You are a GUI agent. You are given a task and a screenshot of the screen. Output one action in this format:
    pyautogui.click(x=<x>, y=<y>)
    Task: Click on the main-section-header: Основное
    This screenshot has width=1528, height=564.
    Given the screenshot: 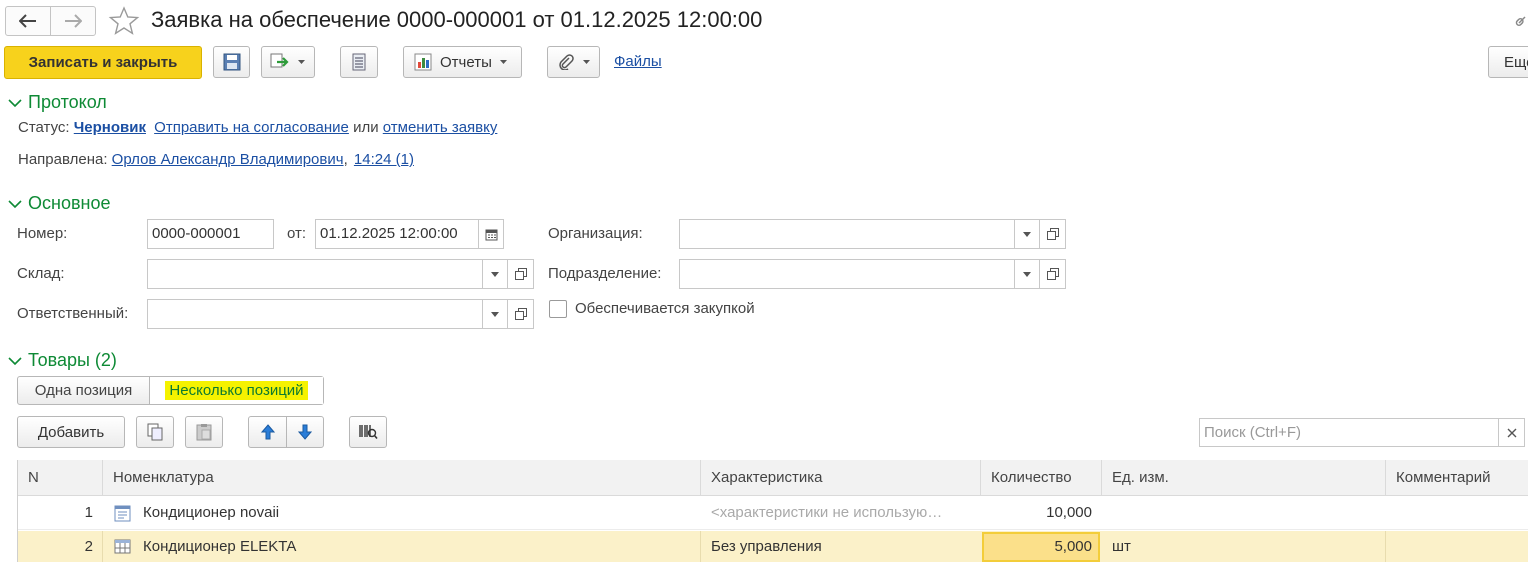 What is the action you would take?
    pyautogui.click(x=59, y=203)
    